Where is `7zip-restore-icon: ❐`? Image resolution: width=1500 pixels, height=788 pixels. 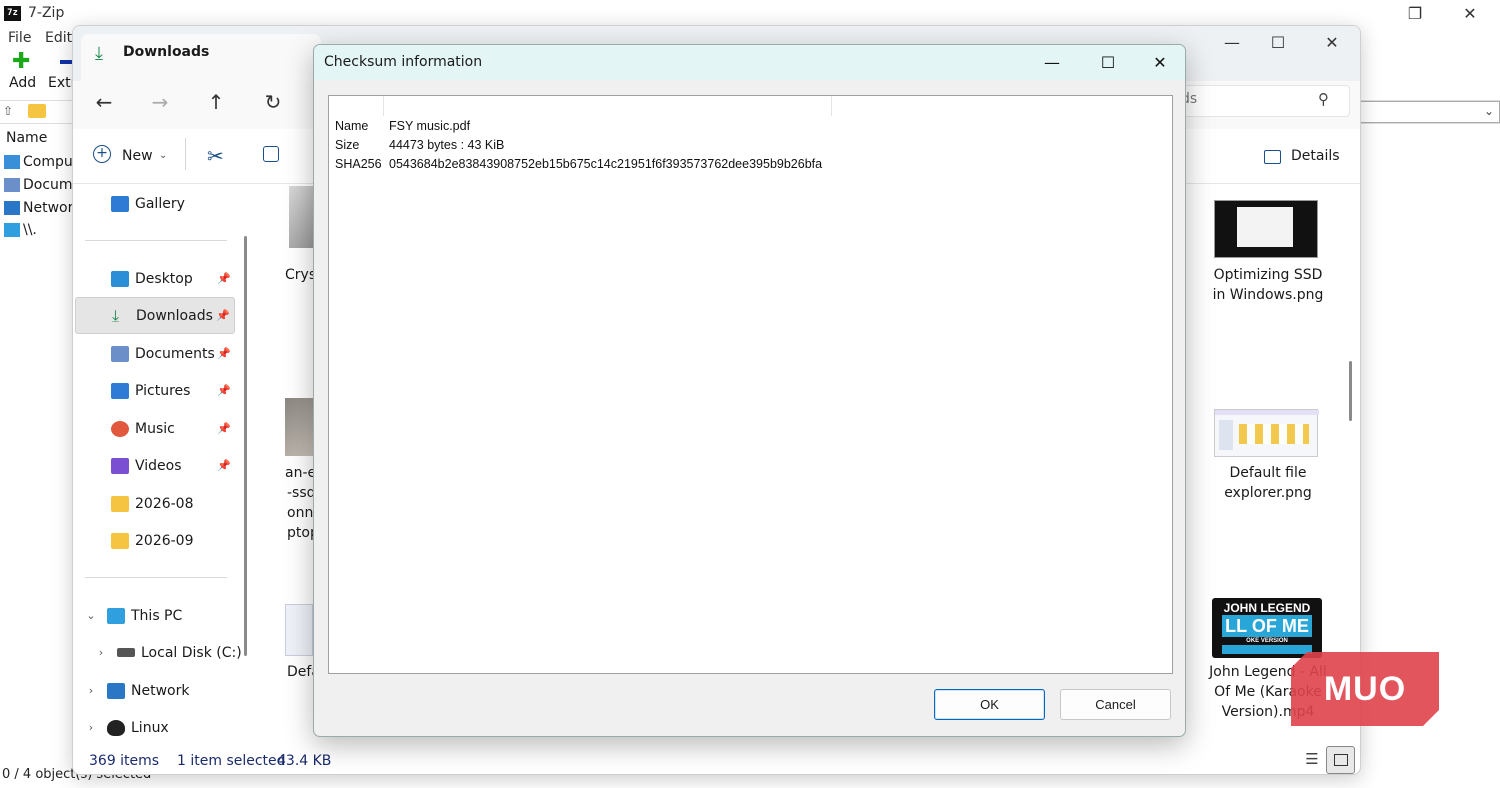
7zip-restore-icon: ❐ is located at coordinates (1415, 14).